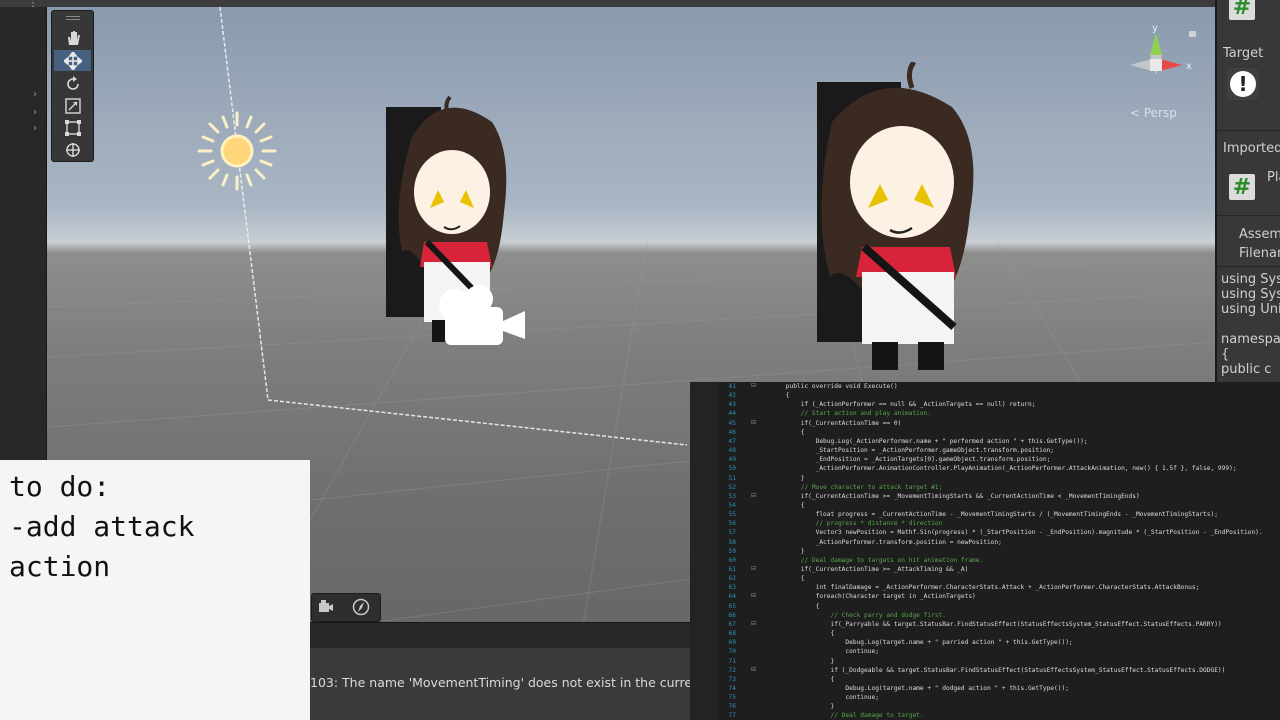 The image size is (1280, 720). What do you see at coordinates (732, 560) in the screenshot?
I see `line-number: 60` at bounding box center [732, 560].